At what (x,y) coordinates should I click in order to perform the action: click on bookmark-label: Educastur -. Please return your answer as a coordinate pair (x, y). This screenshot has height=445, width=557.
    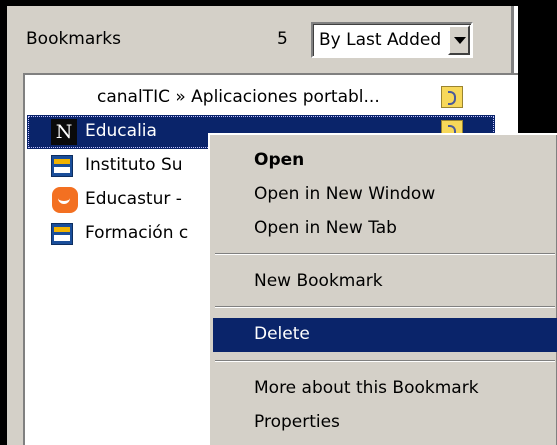
    Looking at the image, I should click on (133, 199).